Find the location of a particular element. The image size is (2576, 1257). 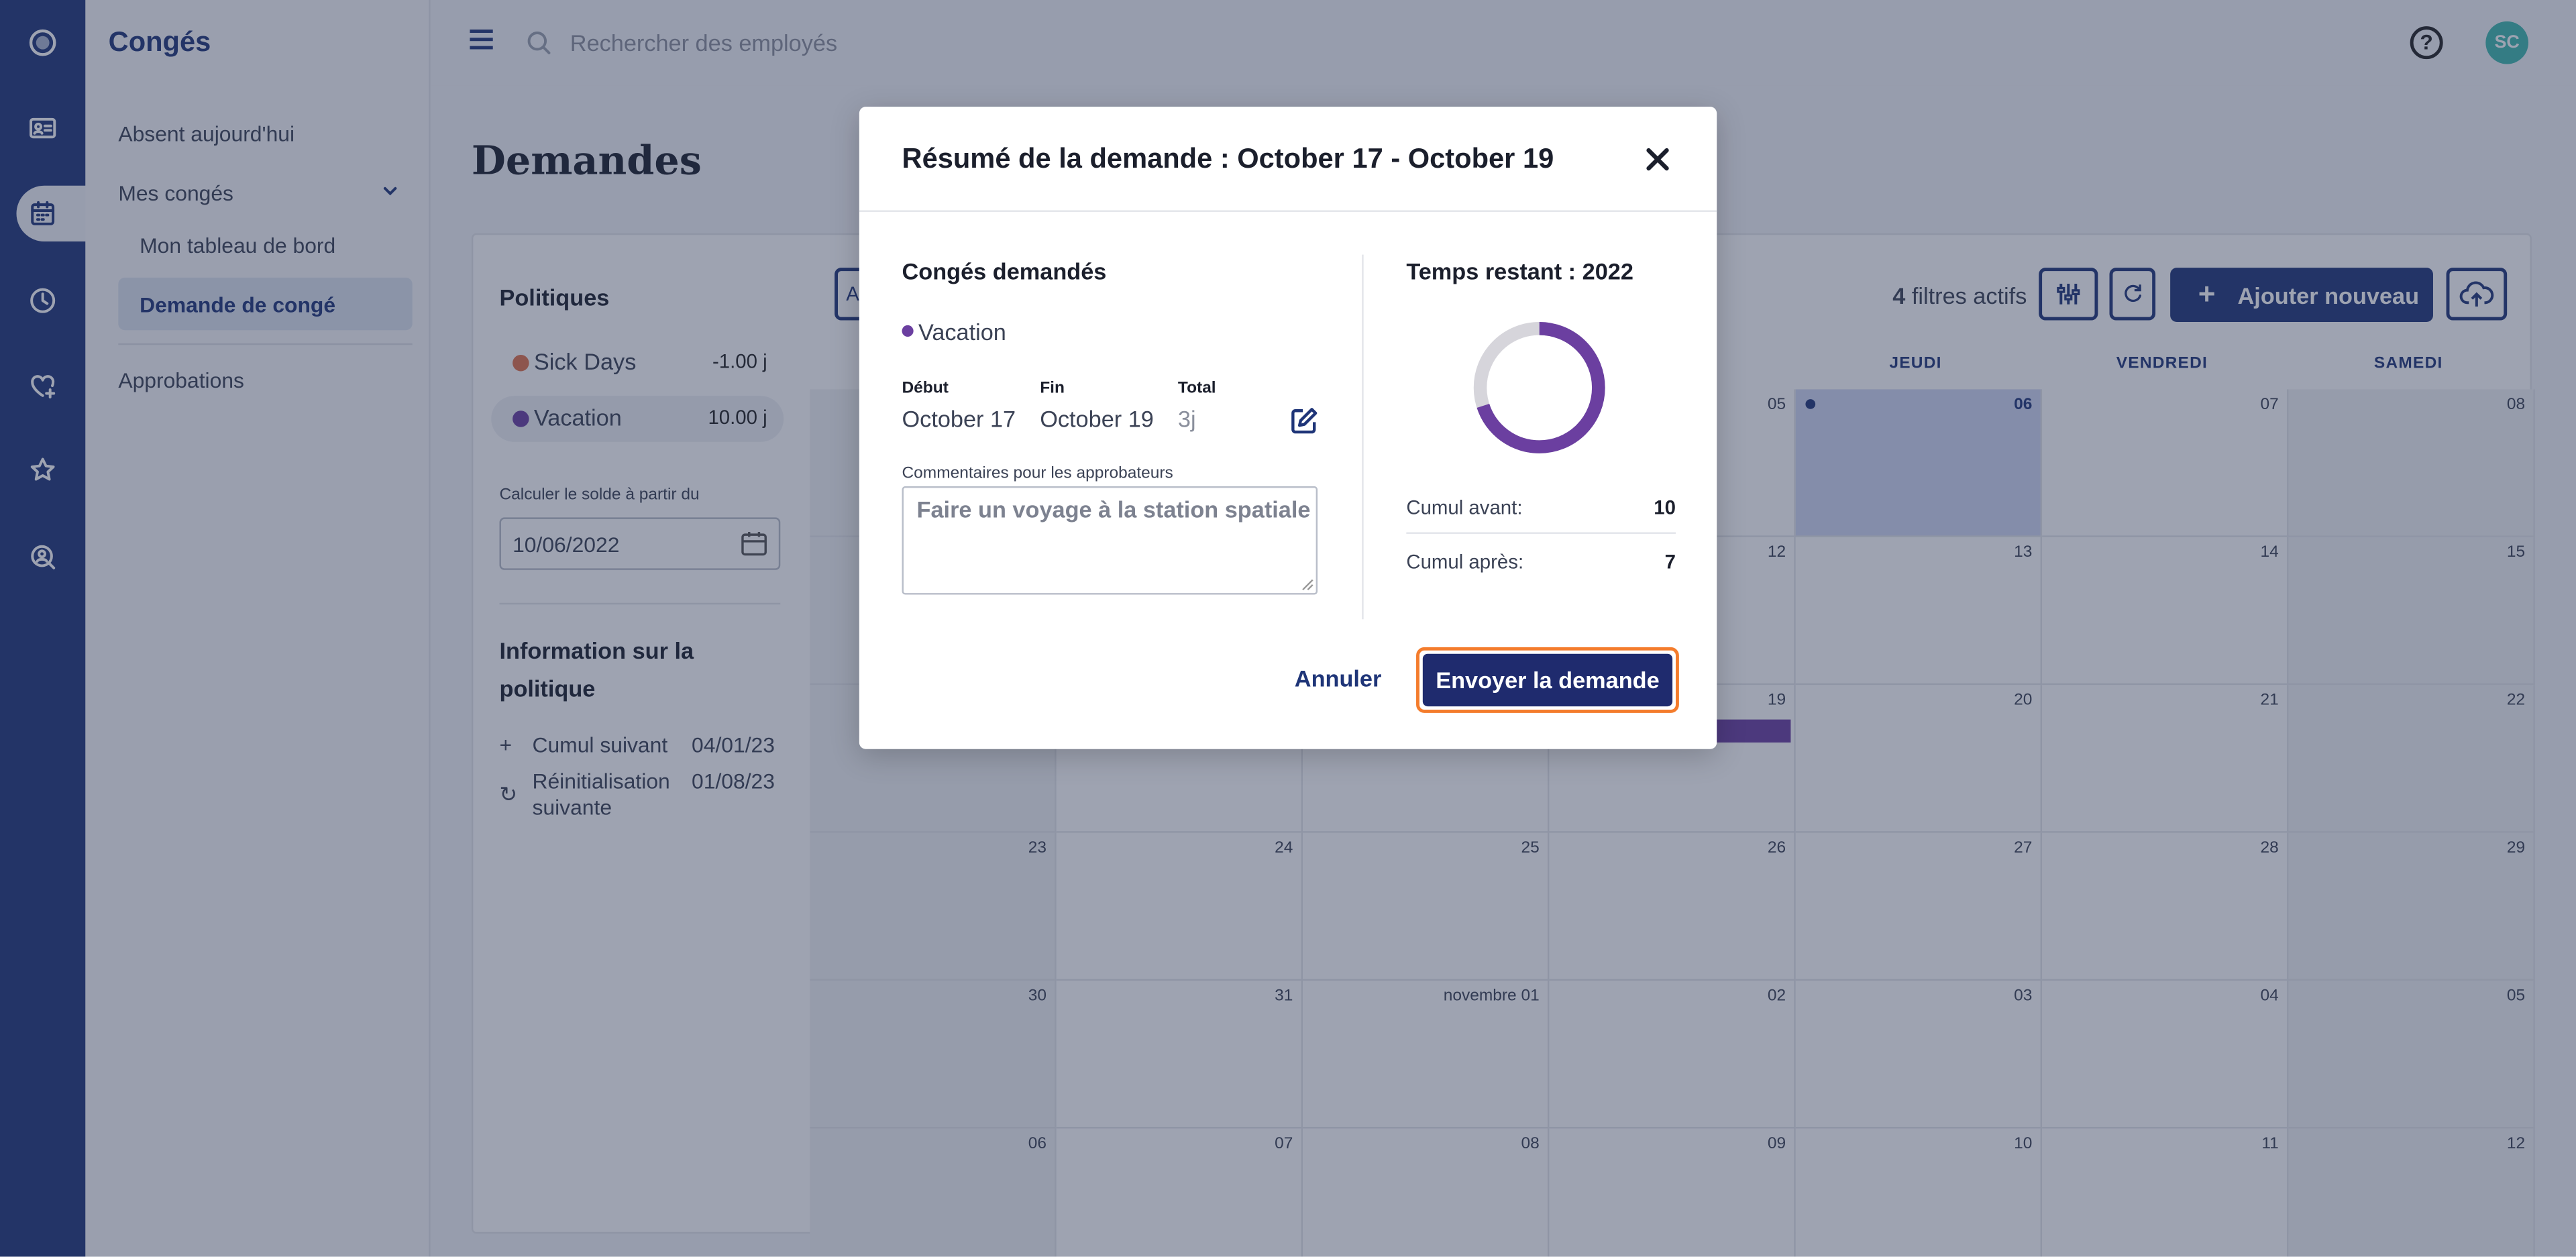

submit-request-label: Envoyer la demande is located at coordinates (1547, 680).